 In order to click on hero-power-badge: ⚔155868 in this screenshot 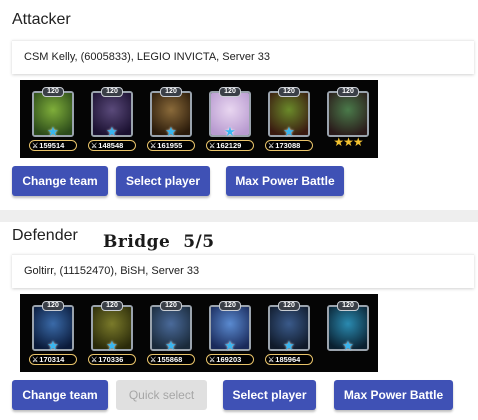, I will do `click(171, 359)`.